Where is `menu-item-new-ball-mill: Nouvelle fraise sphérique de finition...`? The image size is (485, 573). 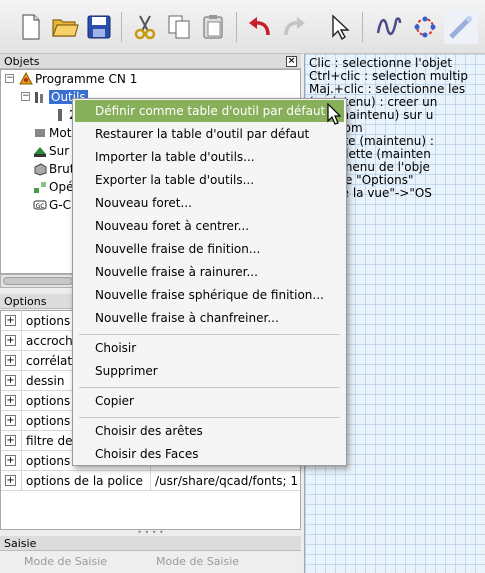 menu-item-new-ball-mill: Nouvelle fraise sphérique de finition... is located at coordinates (209, 295).